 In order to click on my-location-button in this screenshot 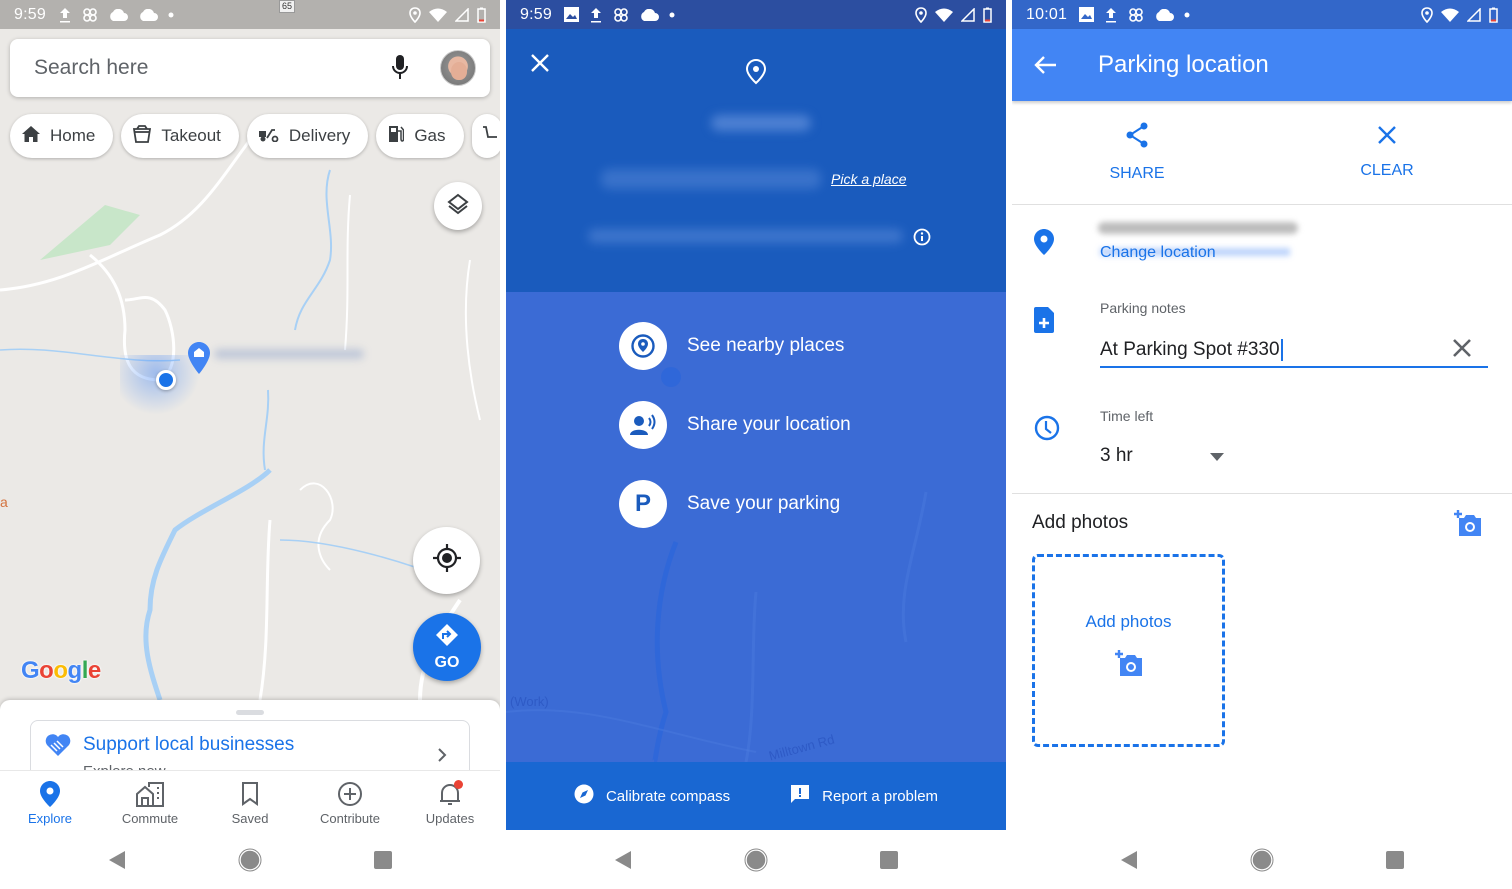, I will do `click(446, 560)`.